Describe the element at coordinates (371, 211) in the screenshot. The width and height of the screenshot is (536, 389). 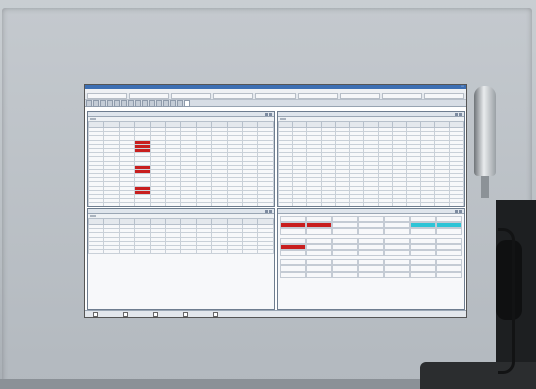
I see `pane-header` at that location.